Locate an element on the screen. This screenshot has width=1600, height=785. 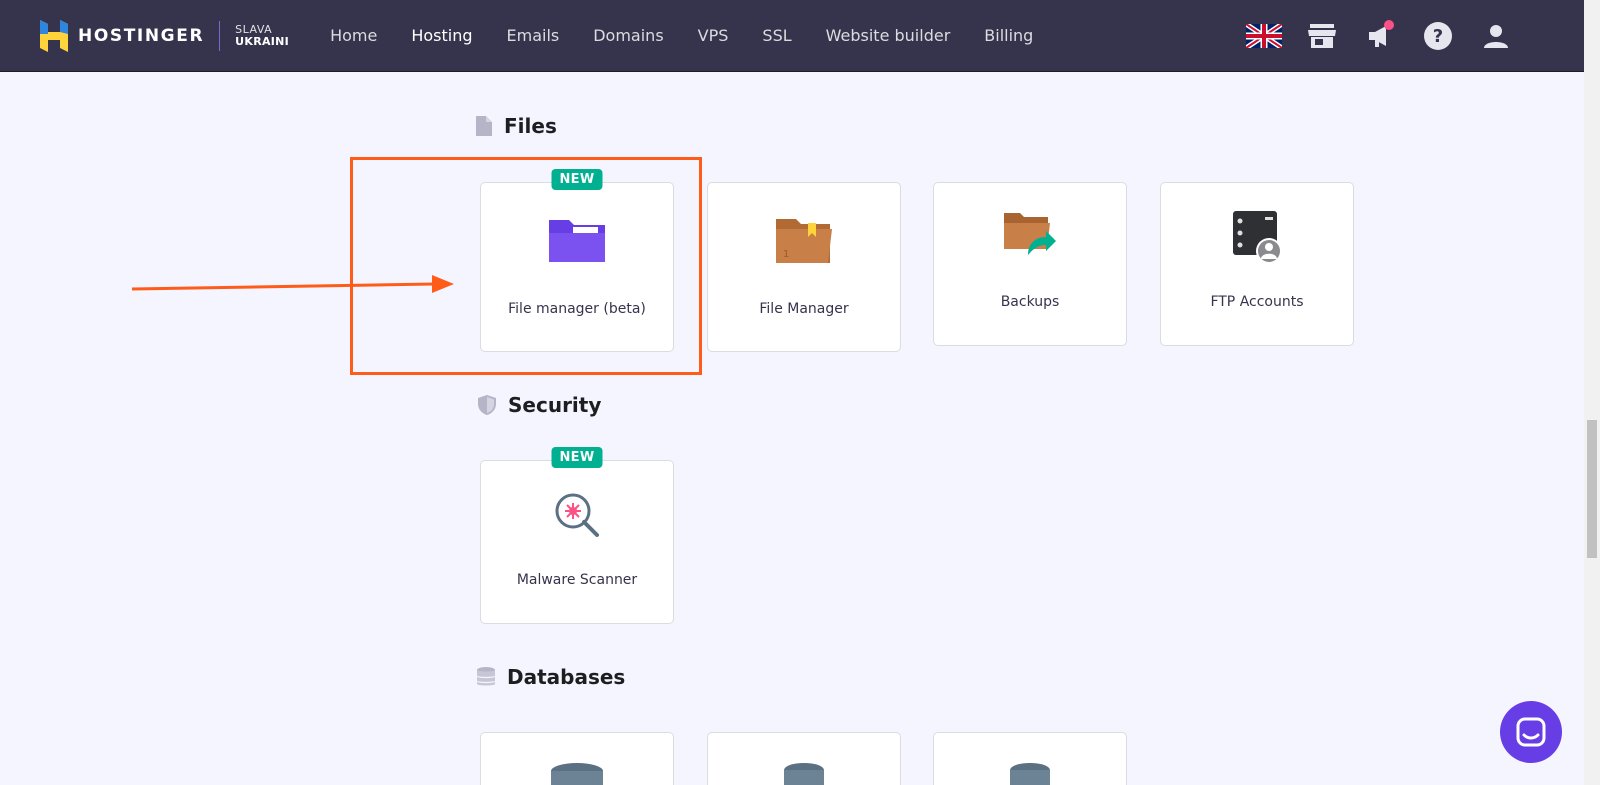
nav-website-builder: Website builder is located at coordinates (888, 35).